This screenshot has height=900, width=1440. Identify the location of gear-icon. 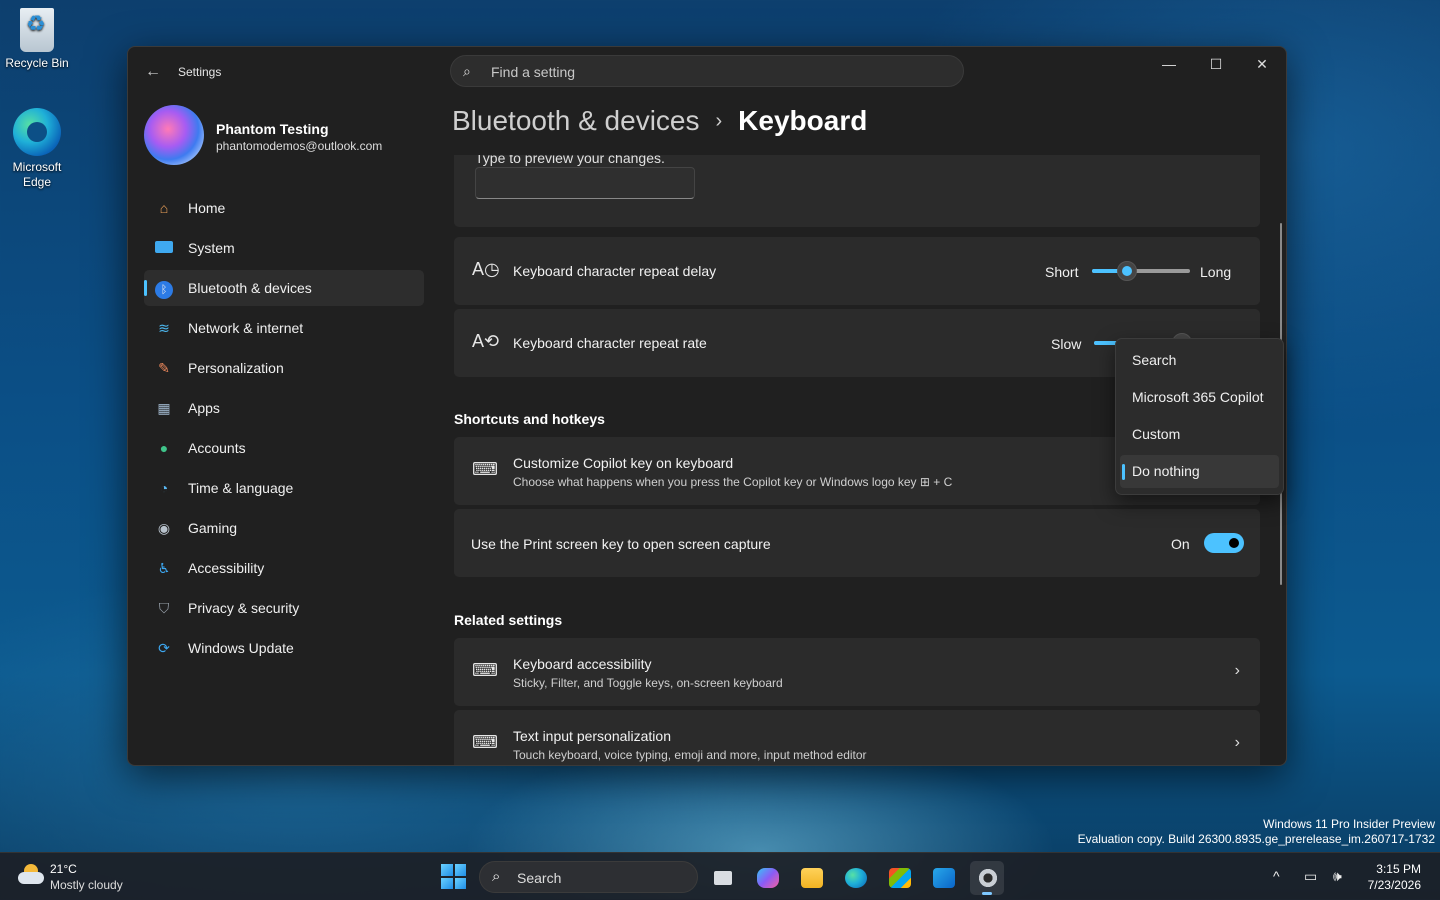
(988, 878).